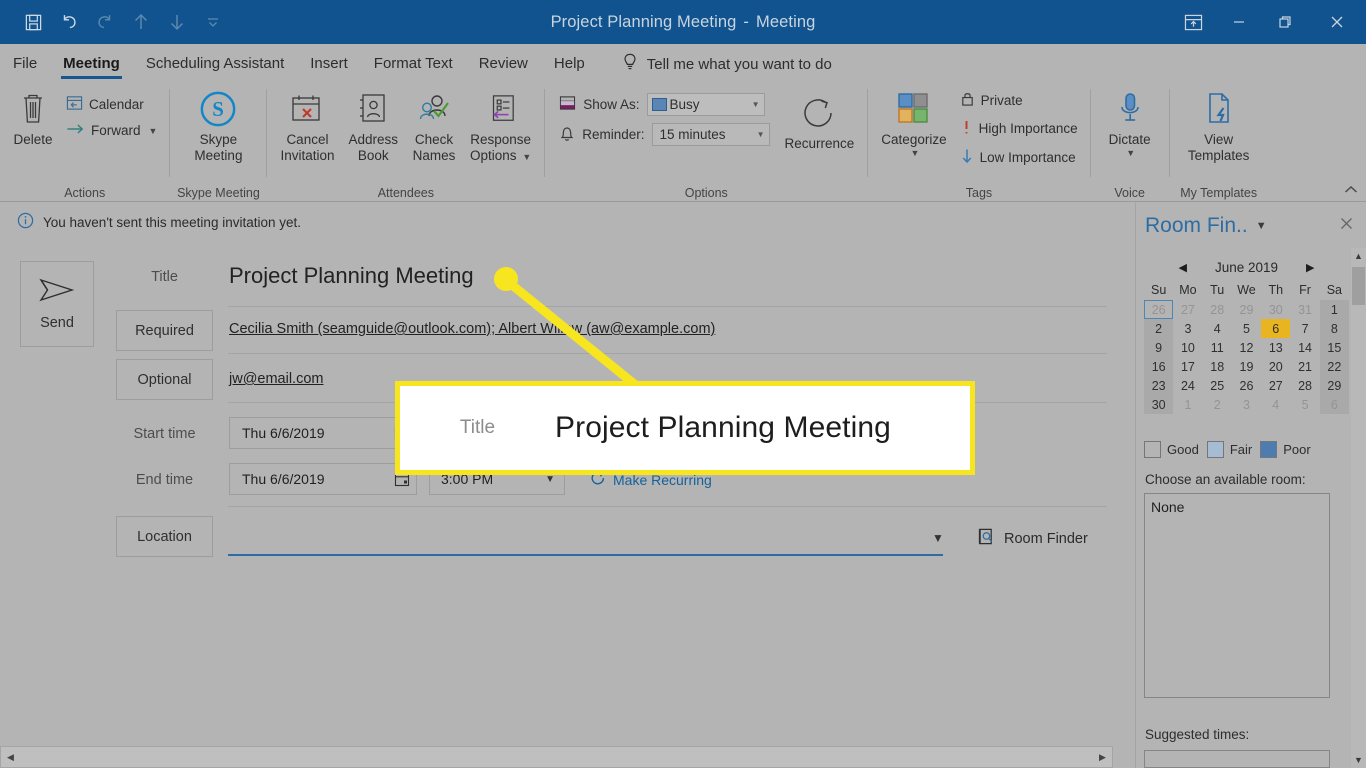 This screenshot has width=1366, height=768. I want to click on low-importance-button: Low Importance, so click(1019, 157).